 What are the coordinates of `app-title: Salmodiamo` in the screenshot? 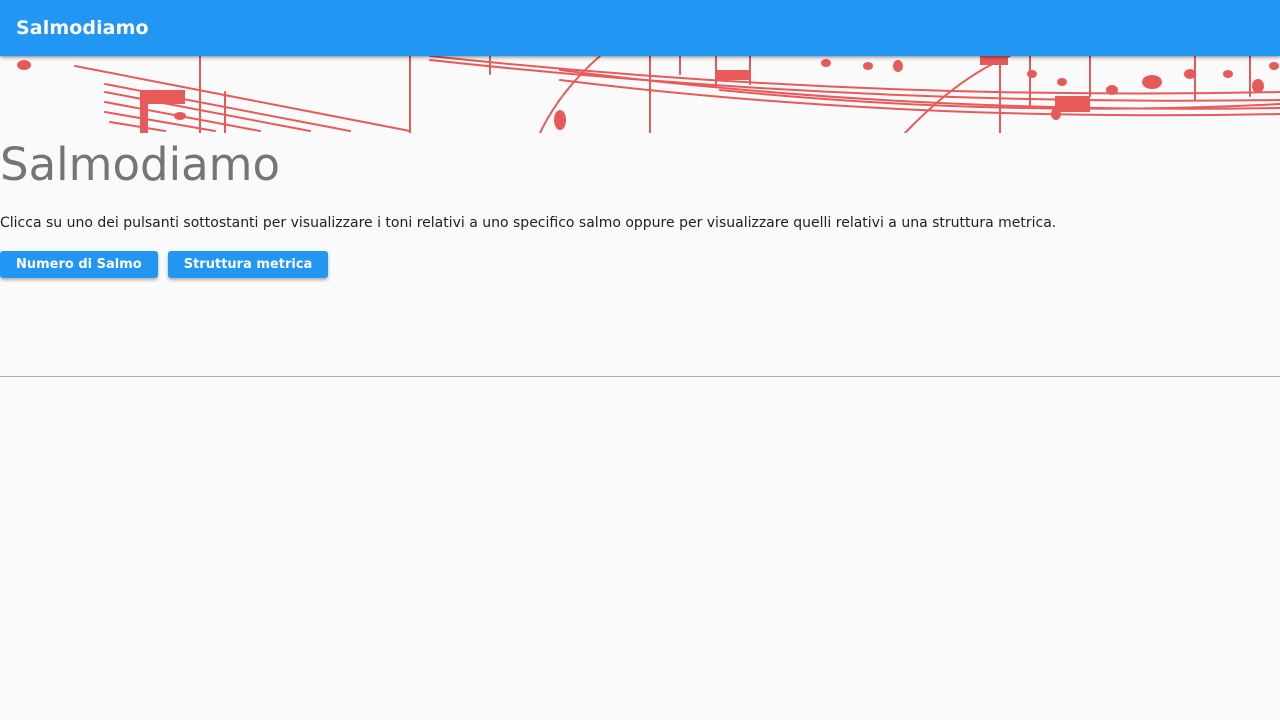 It's located at (82, 28).